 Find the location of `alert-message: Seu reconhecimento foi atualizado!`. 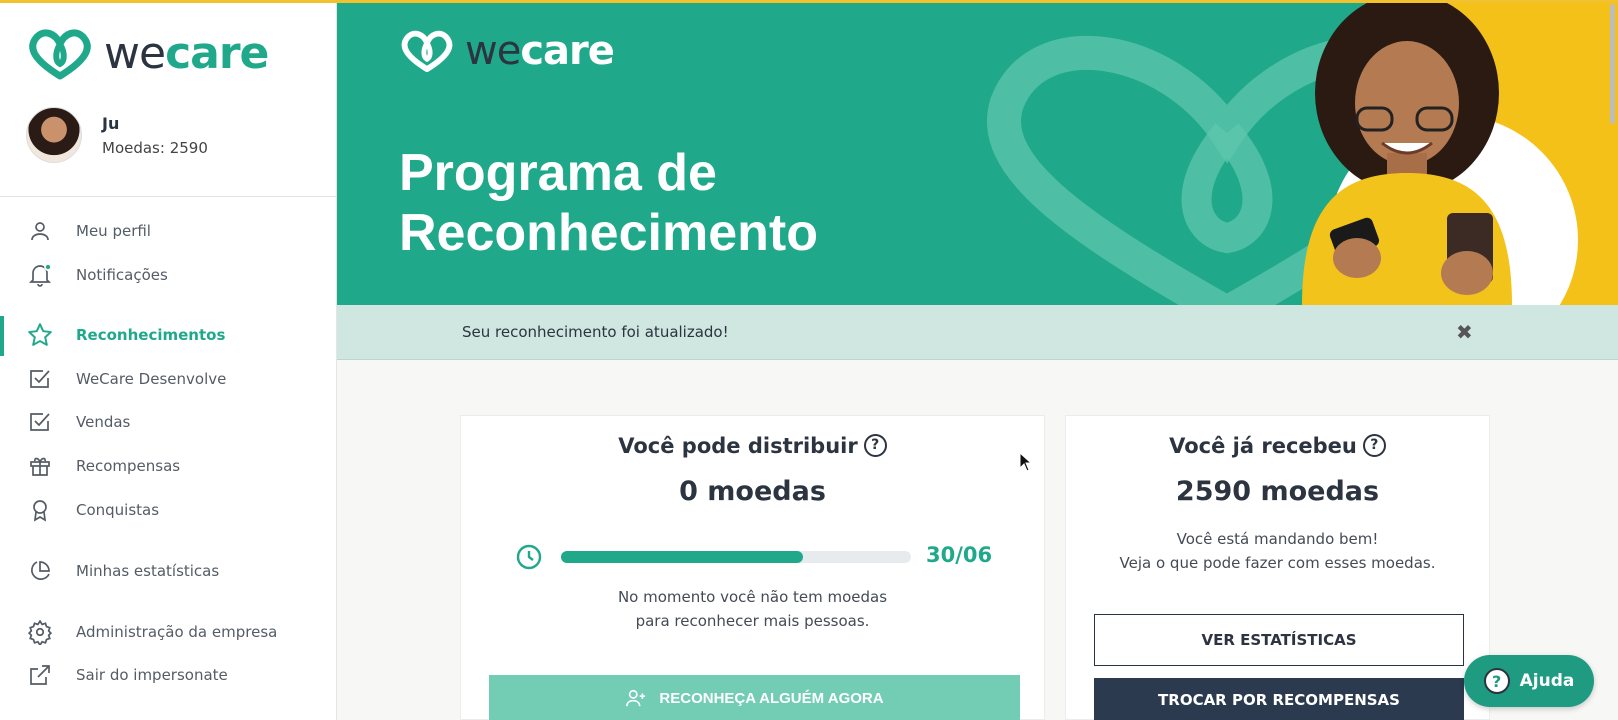

alert-message: Seu reconhecimento foi atualizado! is located at coordinates (595, 332).